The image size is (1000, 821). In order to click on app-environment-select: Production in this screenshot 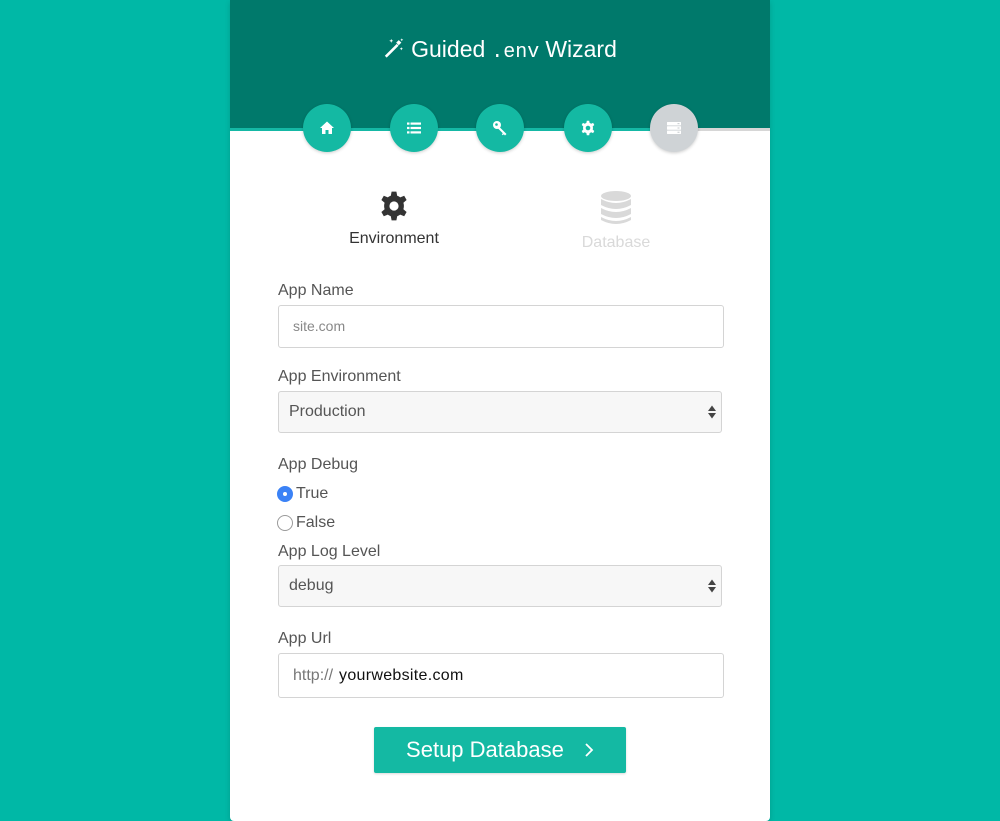, I will do `click(500, 412)`.